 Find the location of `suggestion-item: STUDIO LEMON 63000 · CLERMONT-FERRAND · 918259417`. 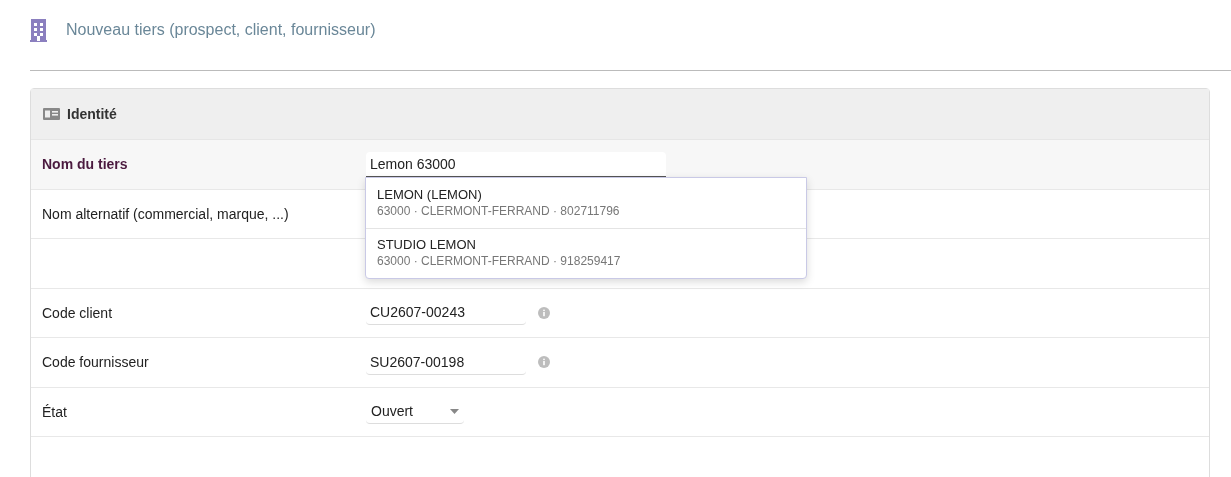

suggestion-item: STUDIO LEMON 63000 · CLERMONT-FERRAND · 918259417 is located at coordinates (586, 252).